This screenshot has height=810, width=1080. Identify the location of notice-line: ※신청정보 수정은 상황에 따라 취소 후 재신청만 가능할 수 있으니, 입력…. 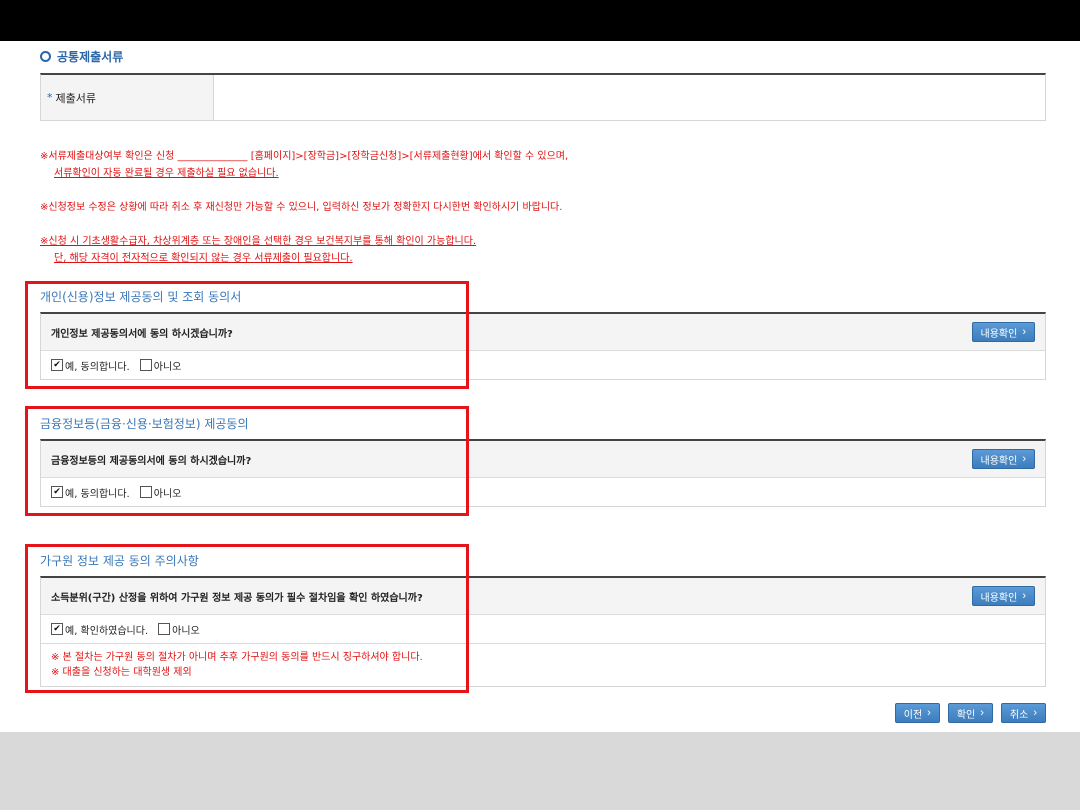
(301, 207).